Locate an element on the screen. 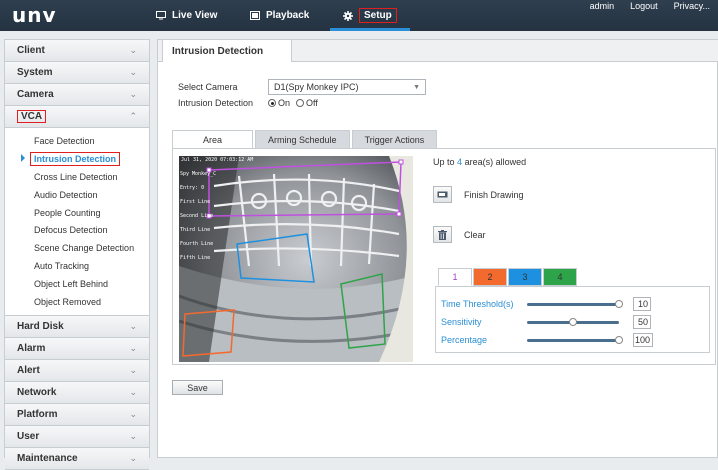  sidebar-section-hard-disk: Hard Disk ⌄ is located at coordinates (77, 326).